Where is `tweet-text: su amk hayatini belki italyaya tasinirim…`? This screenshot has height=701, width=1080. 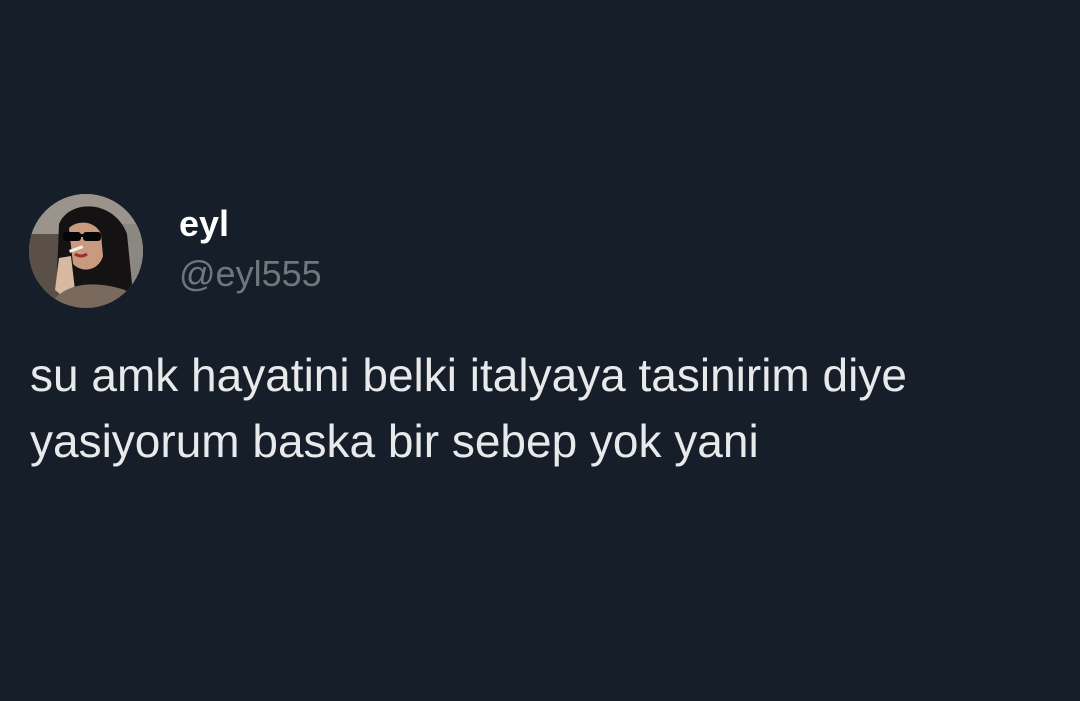 tweet-text: su amk hayatini belki italyaya tasinirim… is located at coordinates (468, 408).